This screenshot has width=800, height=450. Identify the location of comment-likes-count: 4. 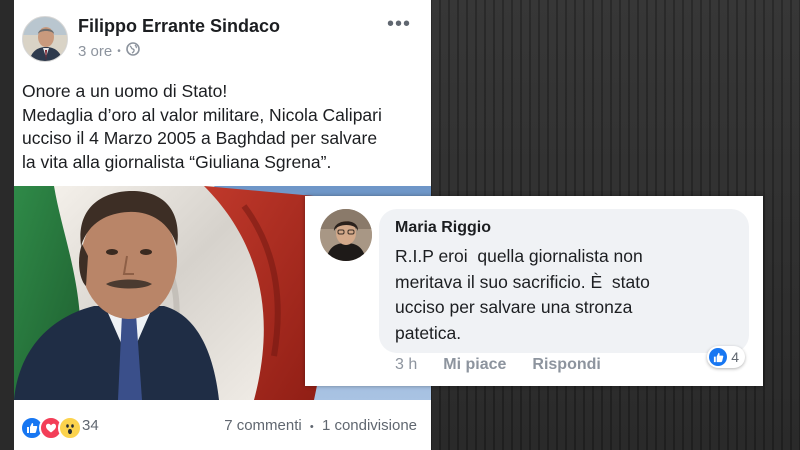
(735, 357).